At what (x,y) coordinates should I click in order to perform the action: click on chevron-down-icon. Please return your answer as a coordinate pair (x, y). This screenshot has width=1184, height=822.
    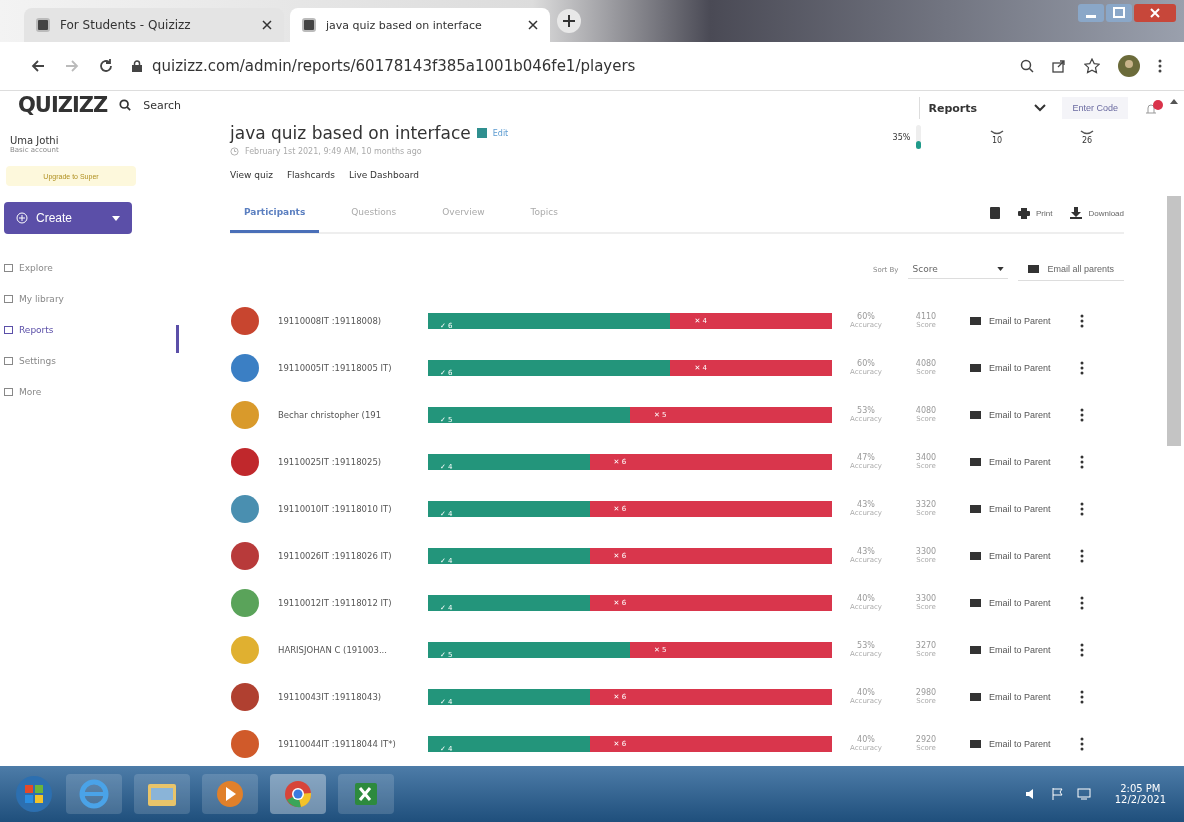
    Looking at the image, I should click on (1040, 108).